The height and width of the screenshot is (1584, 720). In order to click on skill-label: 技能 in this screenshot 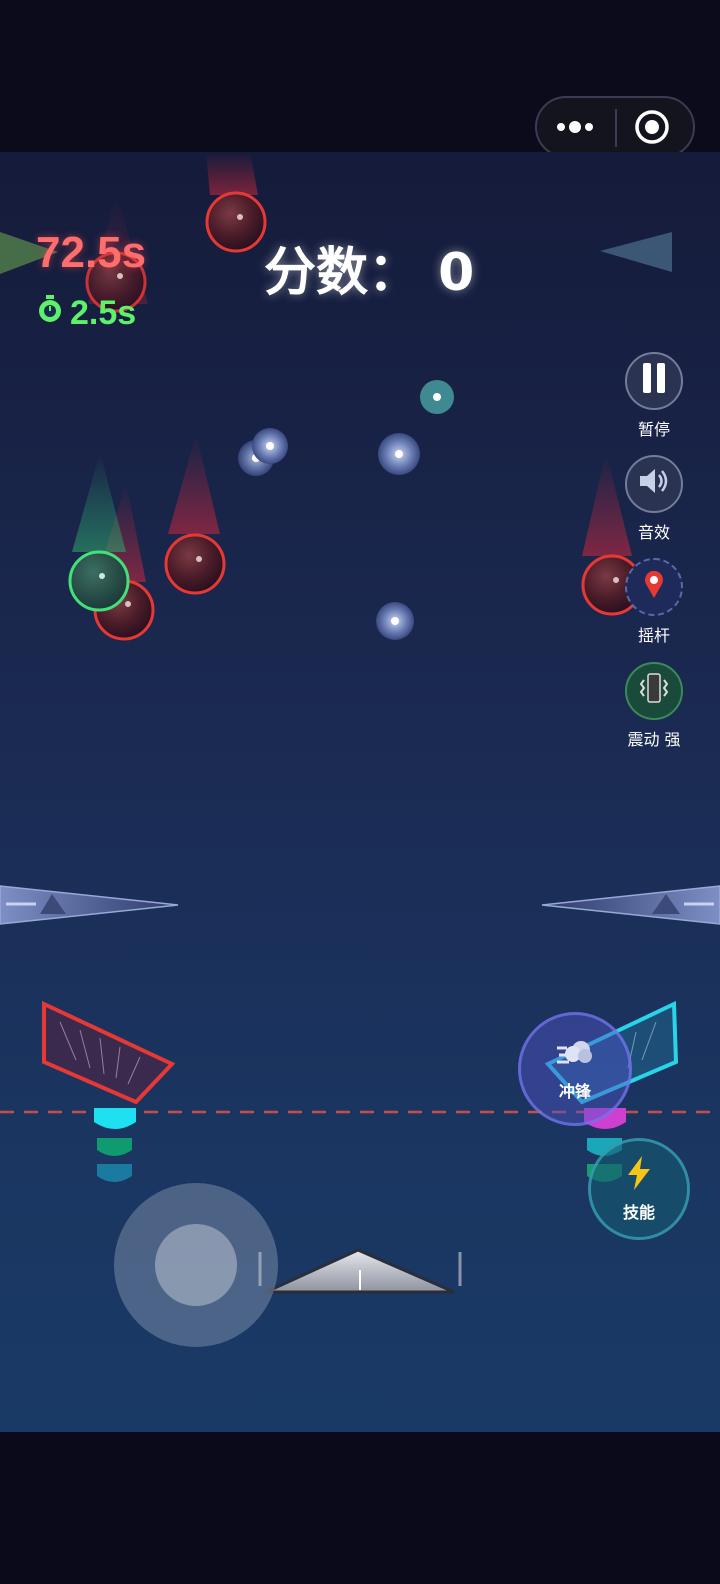, I will do `click(638, 1212)`.